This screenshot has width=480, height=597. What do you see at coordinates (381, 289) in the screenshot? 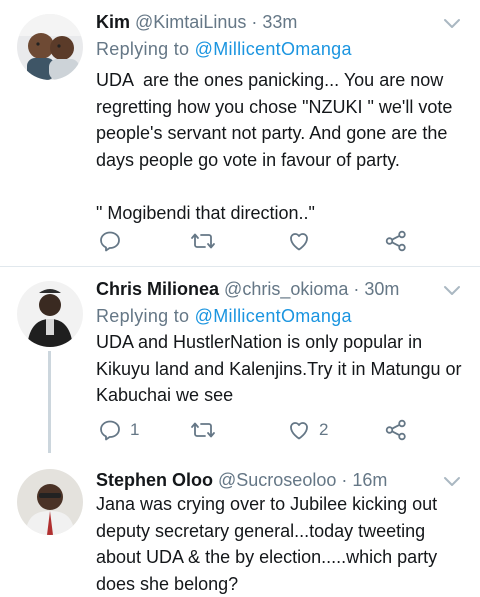
I see `timestamp: 30m` at bounding box center [381, 289].